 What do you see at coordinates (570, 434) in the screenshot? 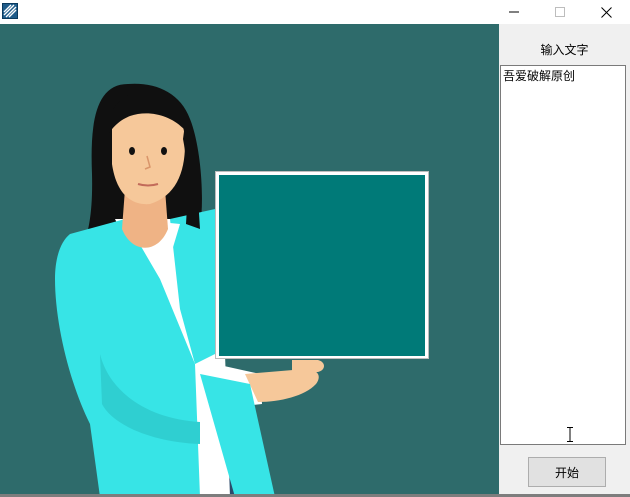
I see `text-cursor-icon` at bounding box center [570, 434].